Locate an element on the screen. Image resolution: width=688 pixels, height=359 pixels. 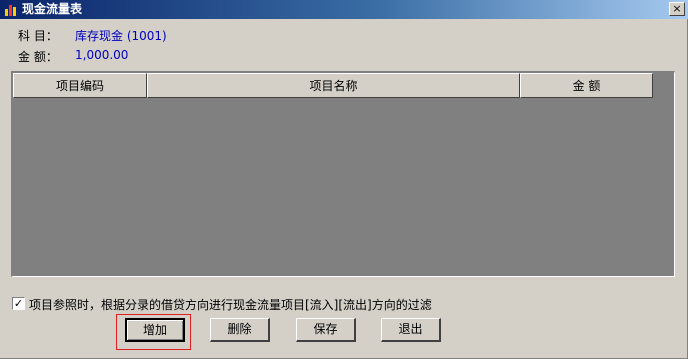
title-bar: 现金流量表 × is located at coordinates (344, 9).